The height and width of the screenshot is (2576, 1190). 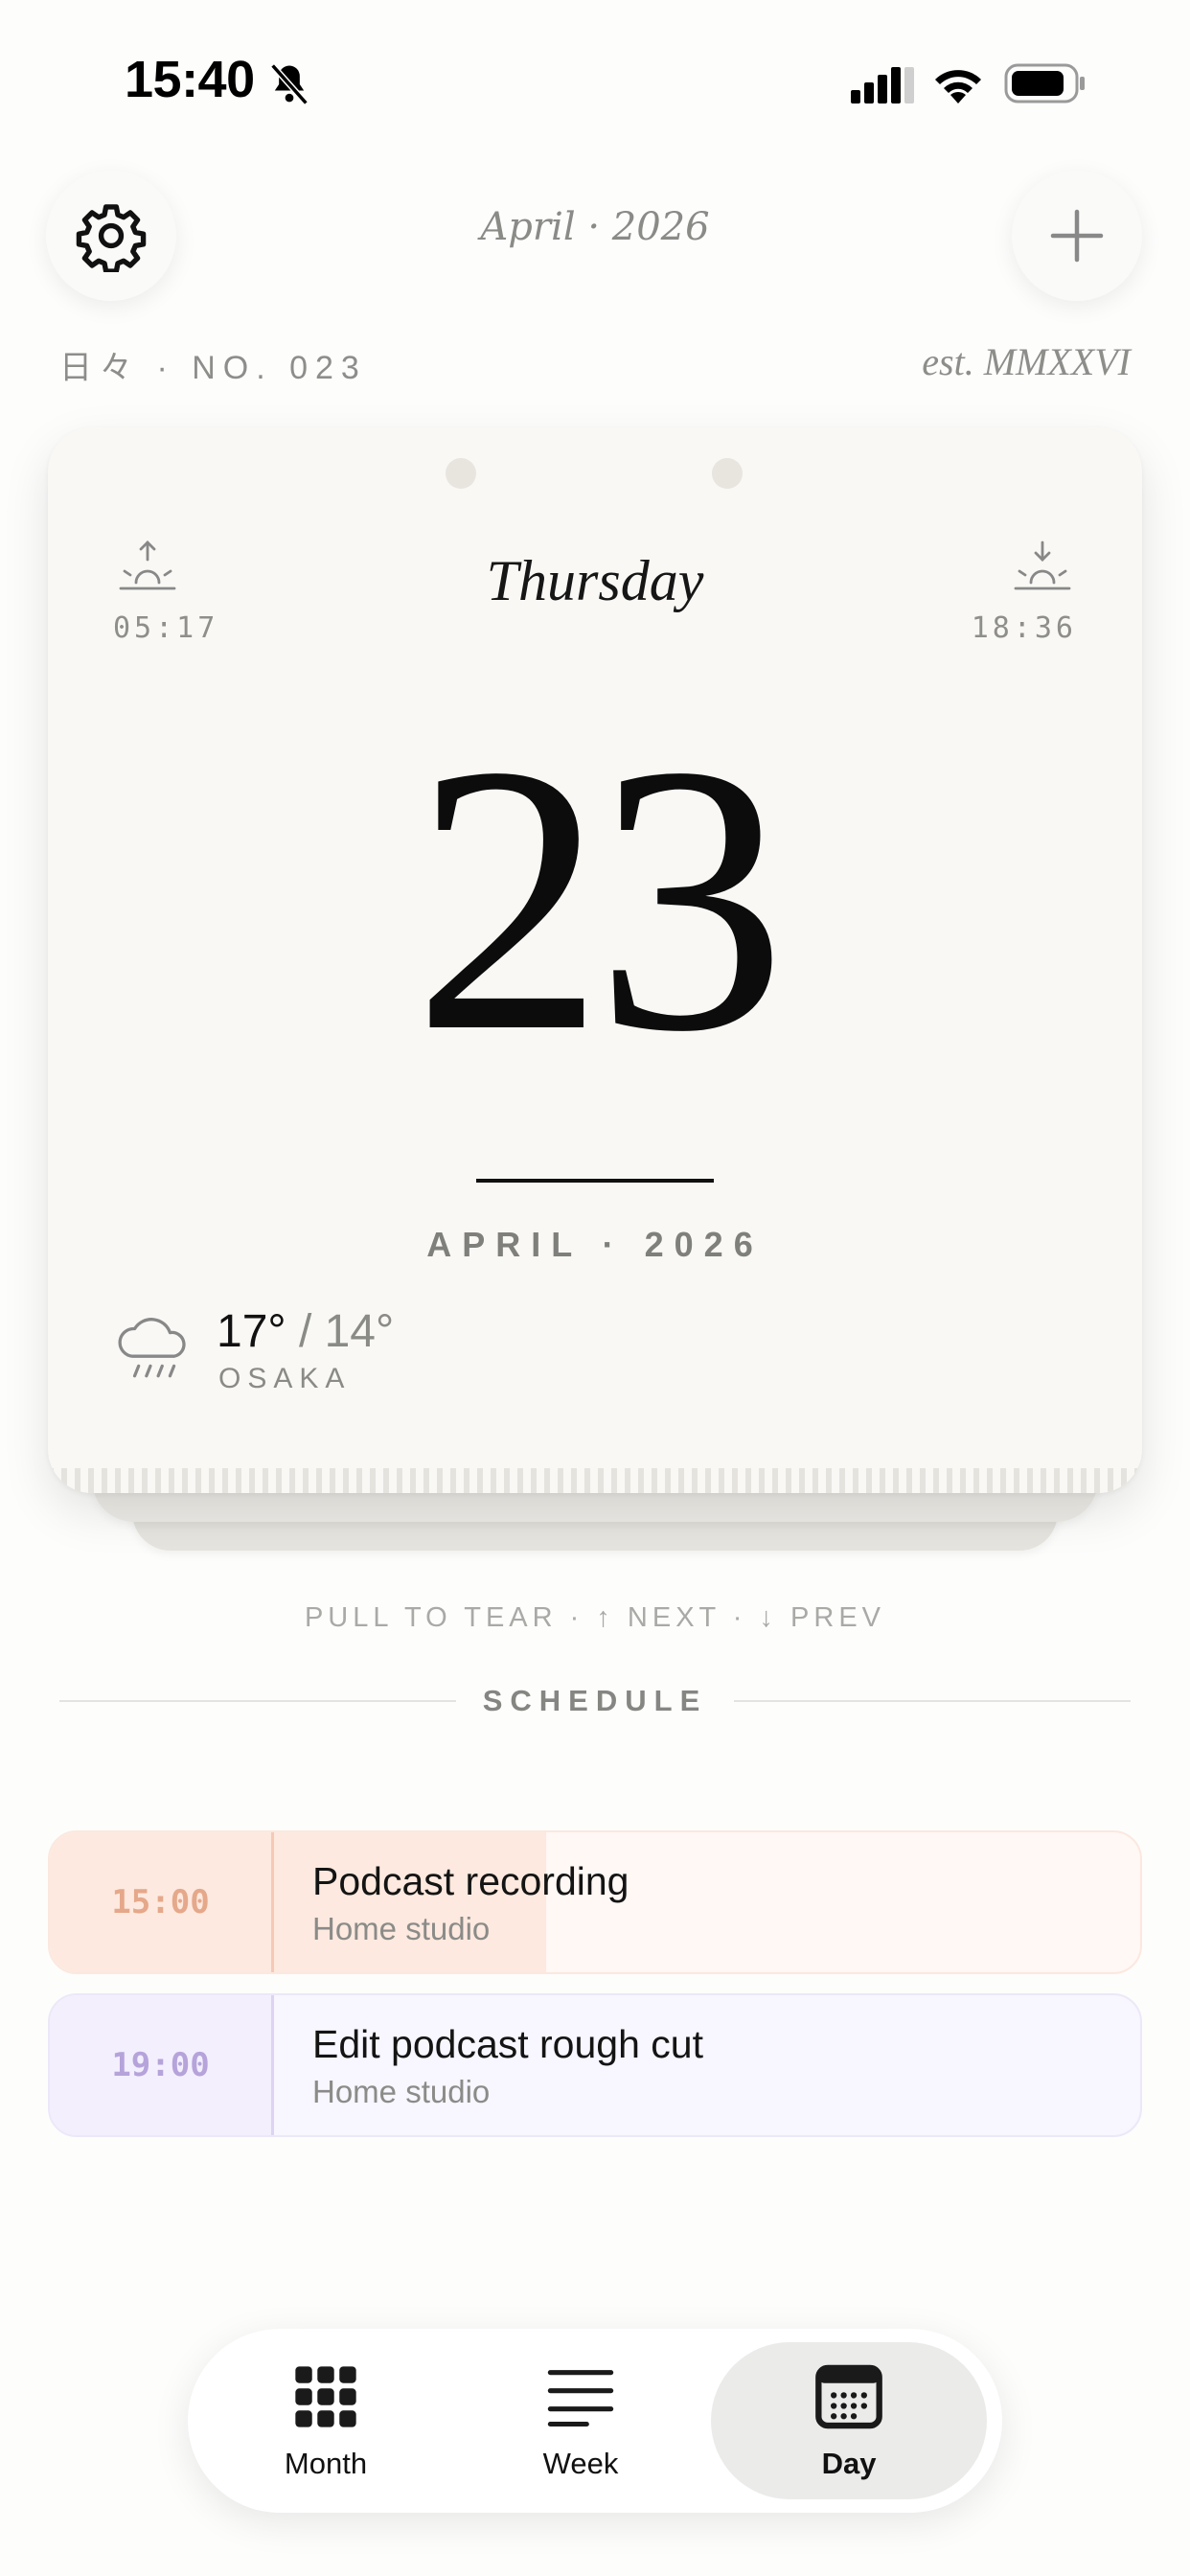 What do you see at coordinates (285, 1378) in the screenshot?
I see `weather-city: OSAKA` at bounding box center [285, 1378].